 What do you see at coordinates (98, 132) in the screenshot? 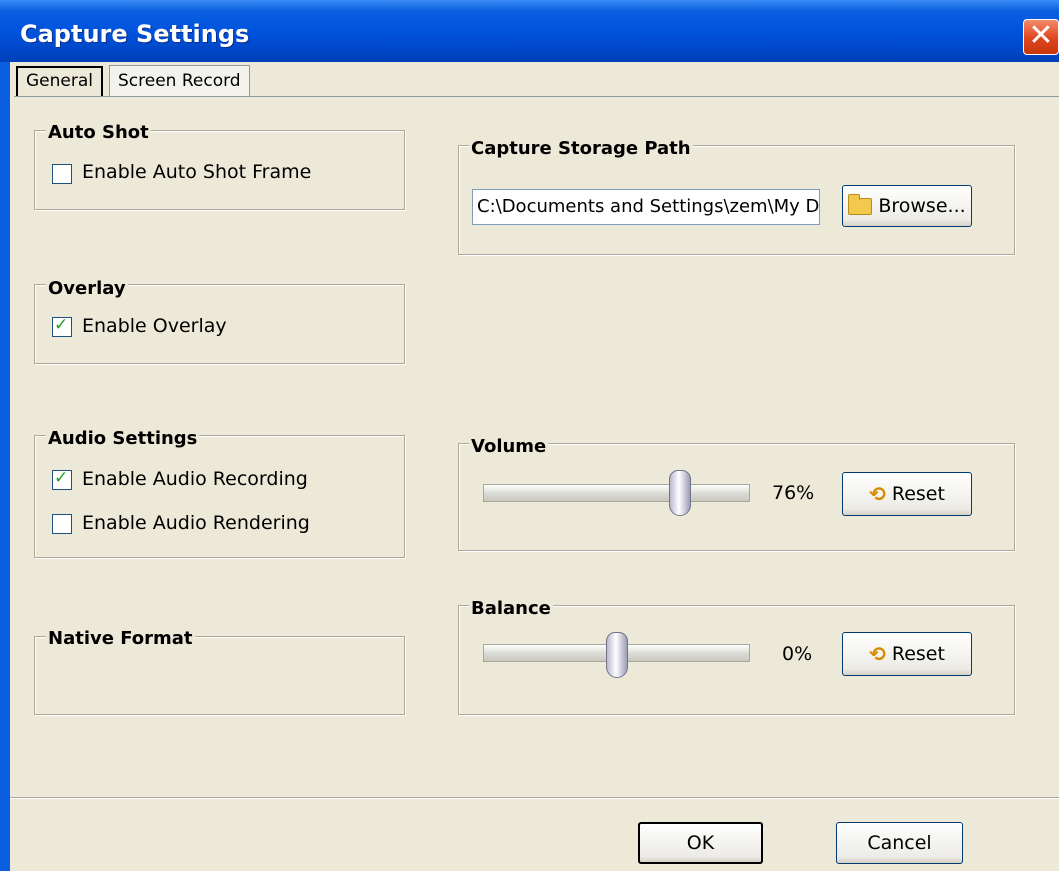
I see `auto-shot-legend: Auto Shot` at bounding box center [98, 132].